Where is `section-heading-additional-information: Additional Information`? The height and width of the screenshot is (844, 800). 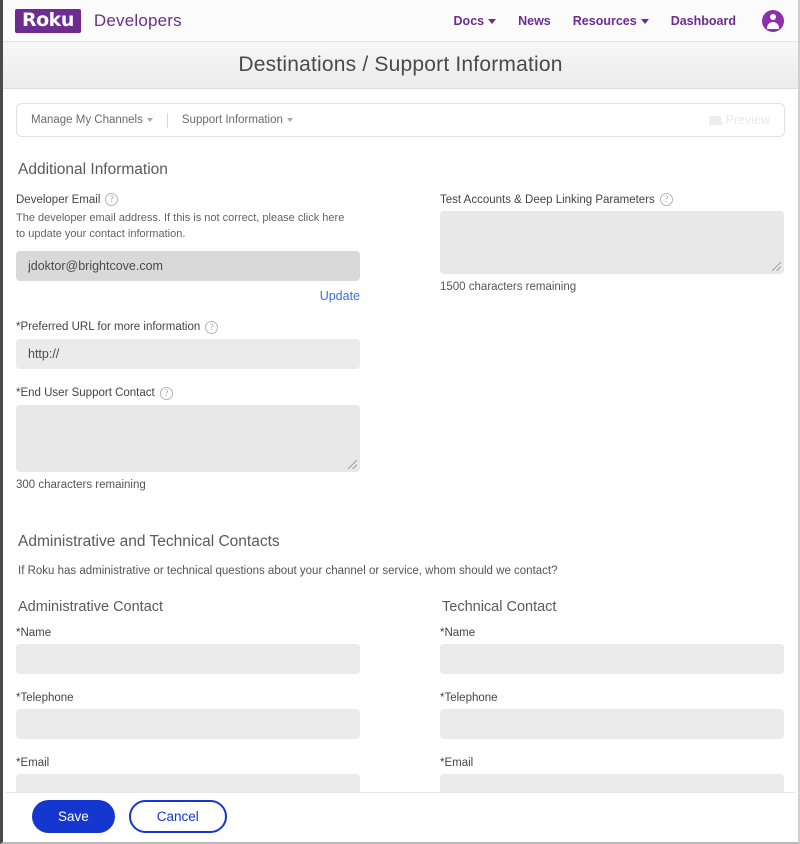 section-heading-additional-information: Additional Information is located at coordinates (93, 169).